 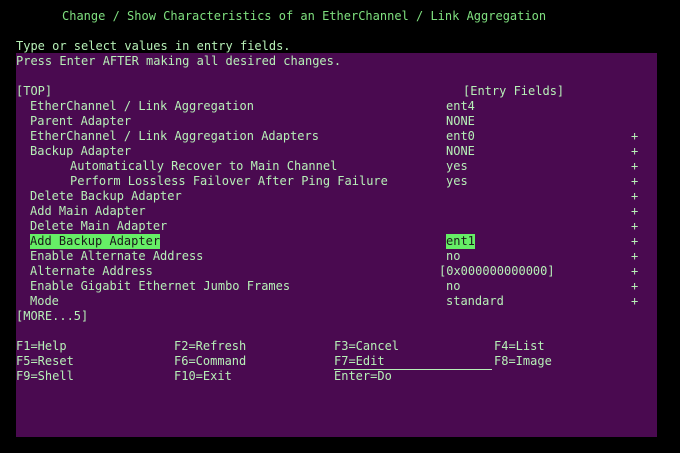 I want to click on f7-edit-key: F7=Edit, so click(x=413, y=362).